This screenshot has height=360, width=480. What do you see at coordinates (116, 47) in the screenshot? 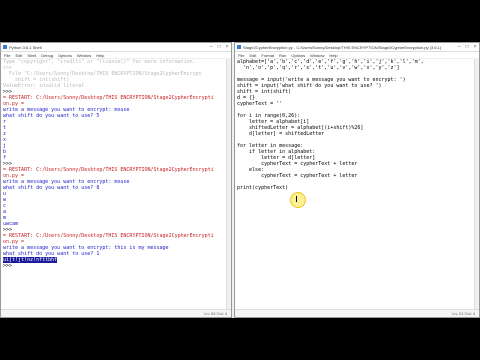
I see `shell-titlebar: Python 3.6.1 Shell – □ ×` at bounding box center [116, 47].